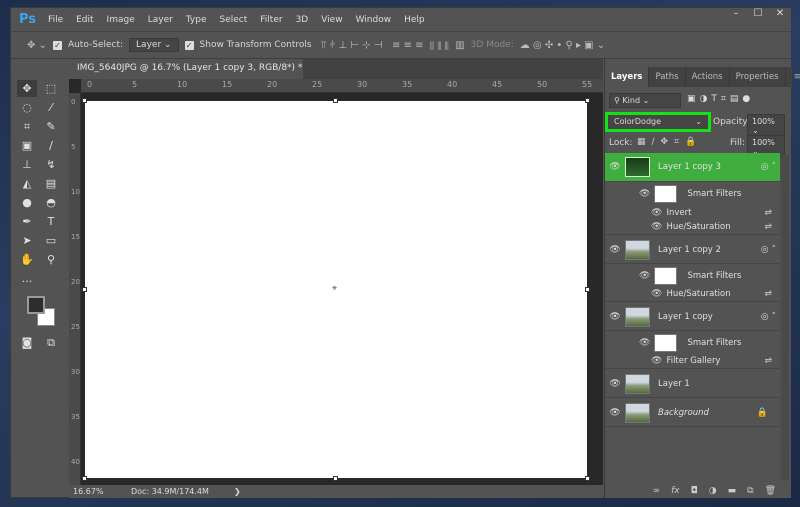 The width and height of the screenshot is (800, 507). I want to click on layer-row-layer-1-copy-2: 👁 Layer 1 copy 2 ◎ ˄, so click(692, 250).